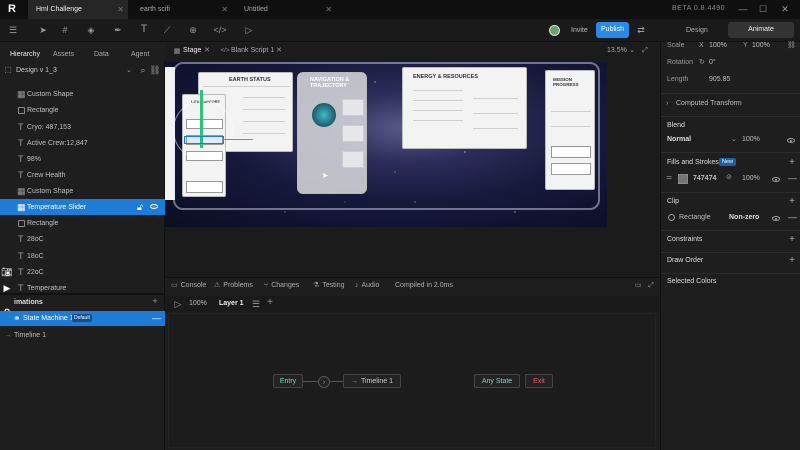 The image size is (800, 450). Describe the element at coordinates (761, 30) in the screenshot. I see `animate-mode-tab: Animate` at that location.